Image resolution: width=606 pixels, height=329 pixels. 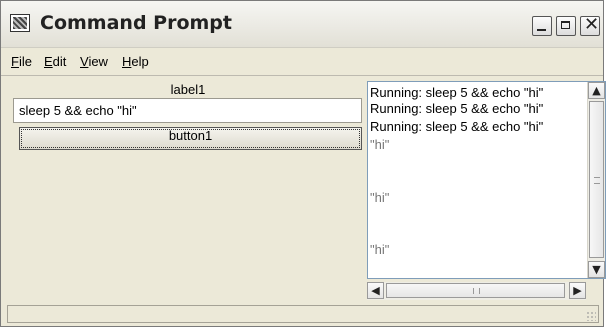 I want to click on menu-file: File, so click(x=21, y=61).